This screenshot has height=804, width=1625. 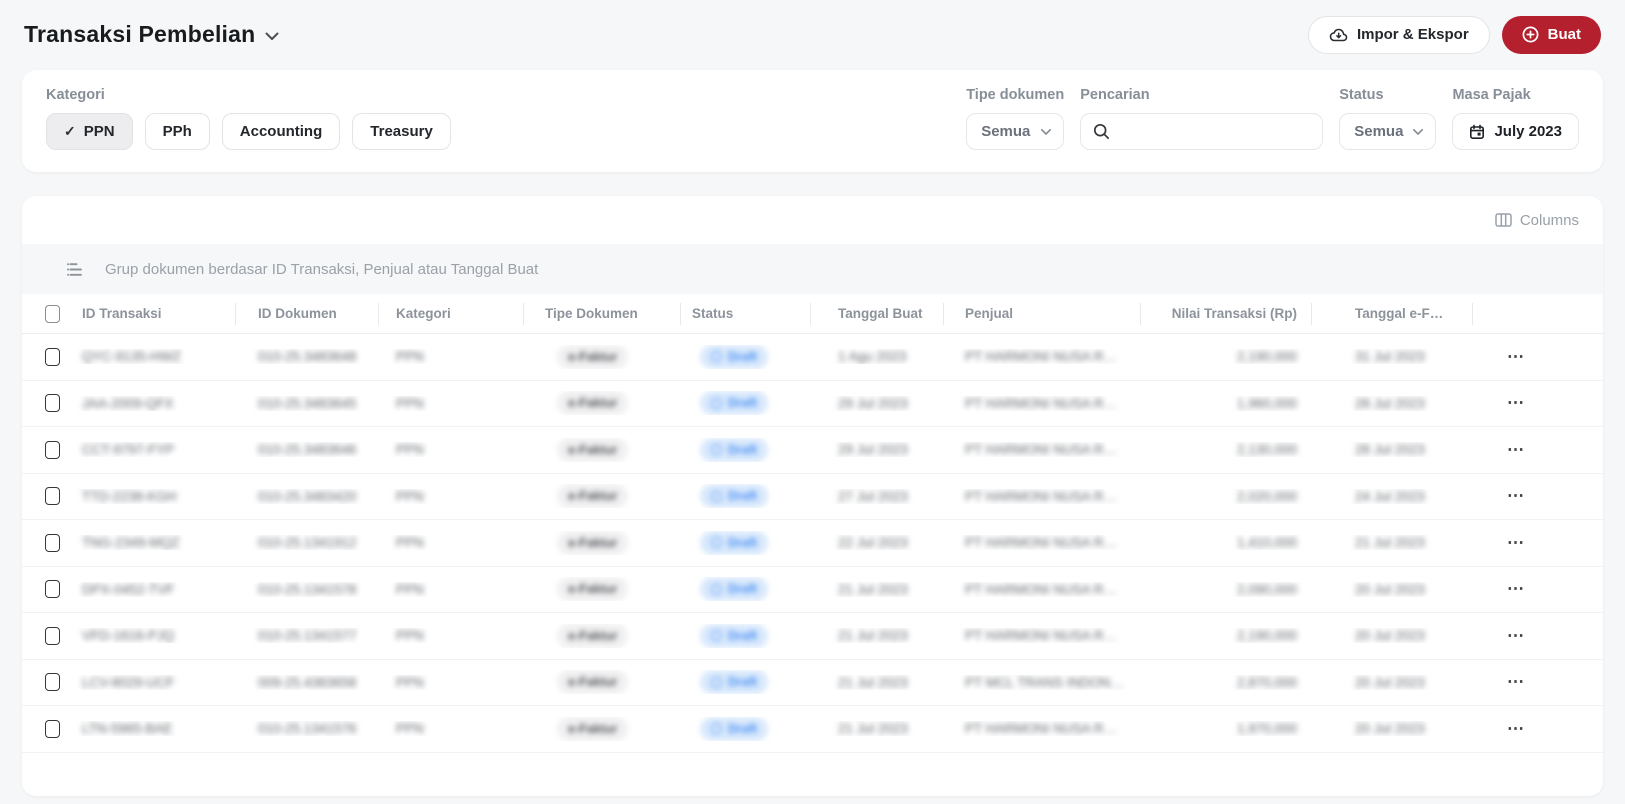 I want to click on columns-button: Columns, so click(x=1537, y=220).